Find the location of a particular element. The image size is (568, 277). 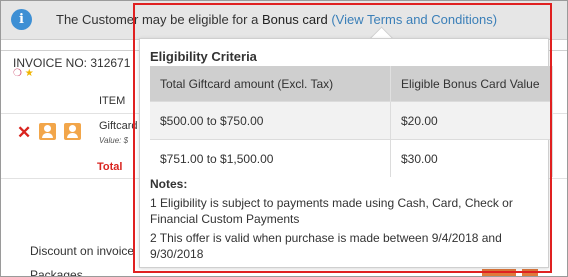

column-header: Eligible Bonus Card Value is located at coordinates (471, 84).